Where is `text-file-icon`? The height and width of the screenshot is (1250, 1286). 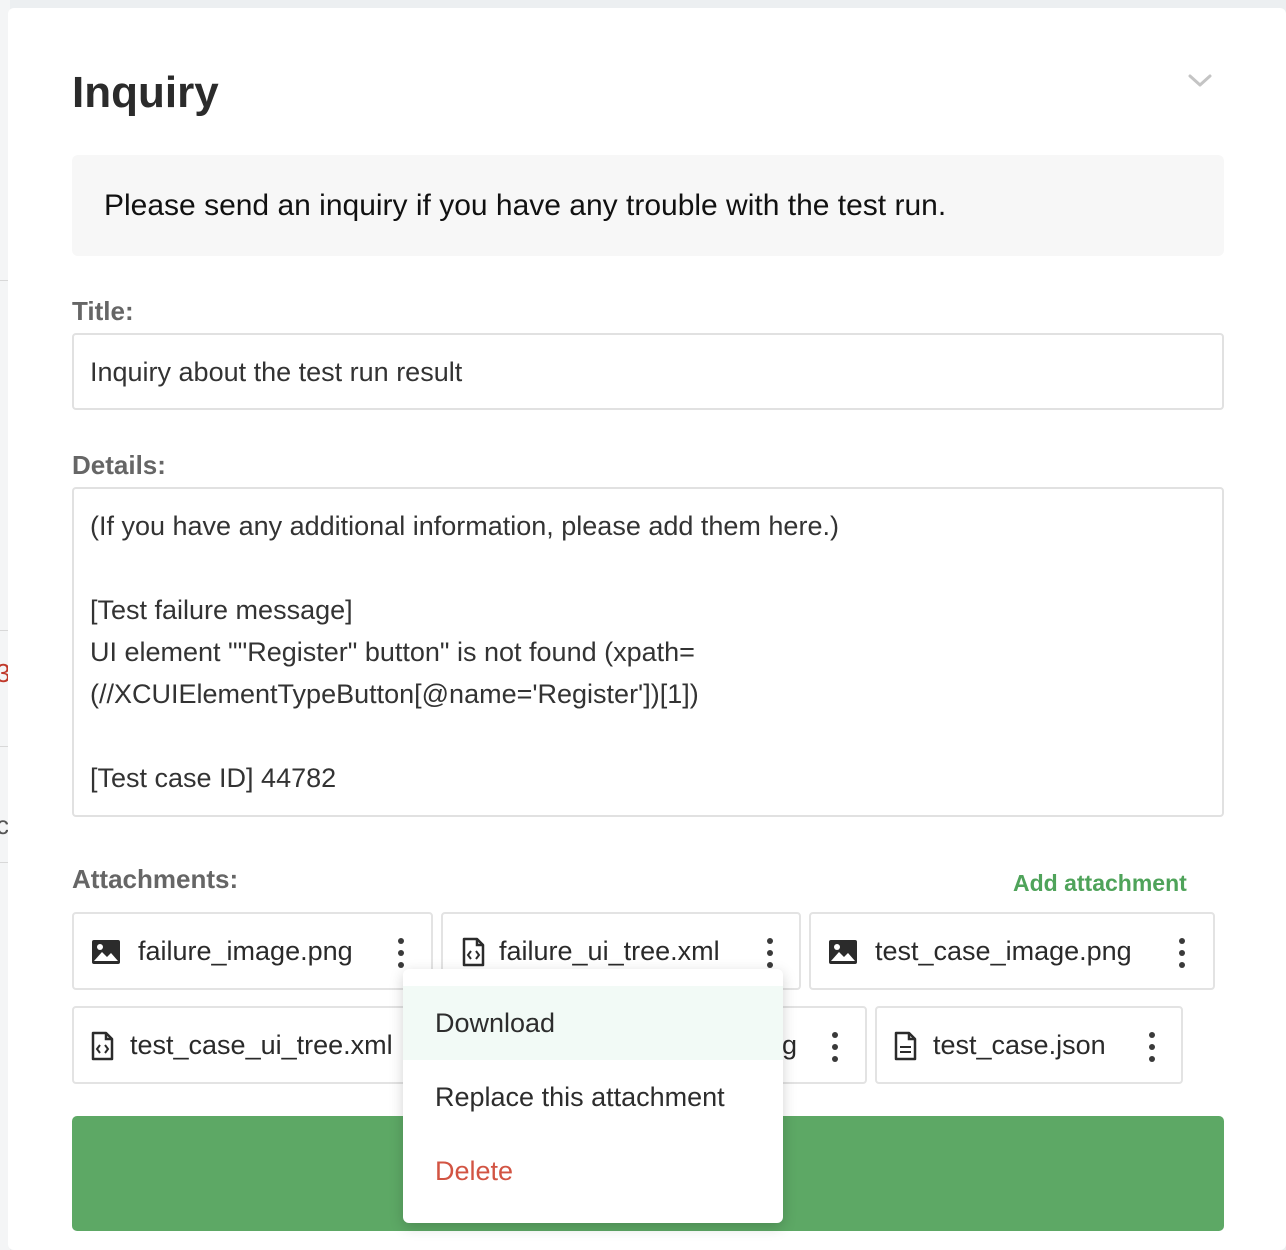
text-file-icon is located at coordinates (905, 1046).